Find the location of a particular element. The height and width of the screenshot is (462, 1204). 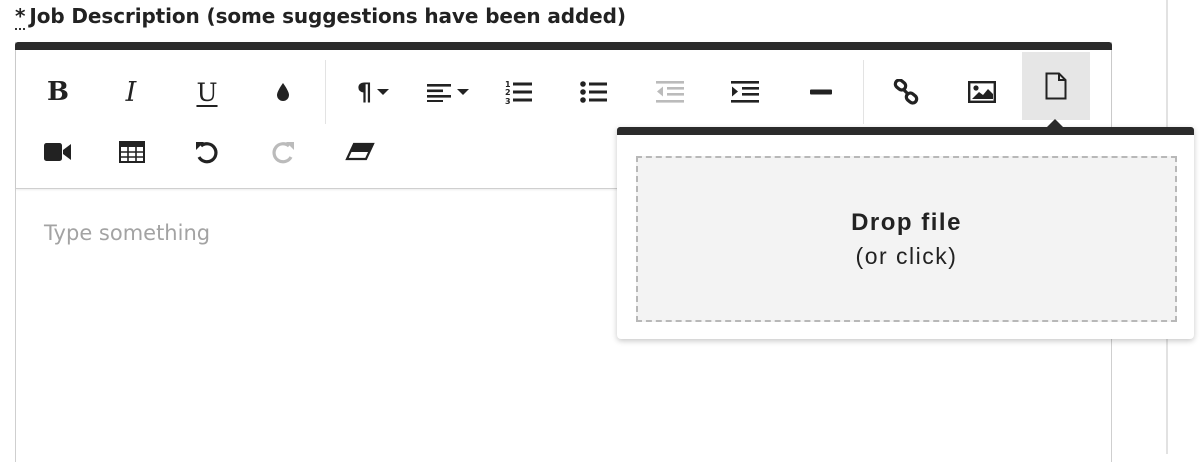

bold-button: B is located at coordinates (58, 92).